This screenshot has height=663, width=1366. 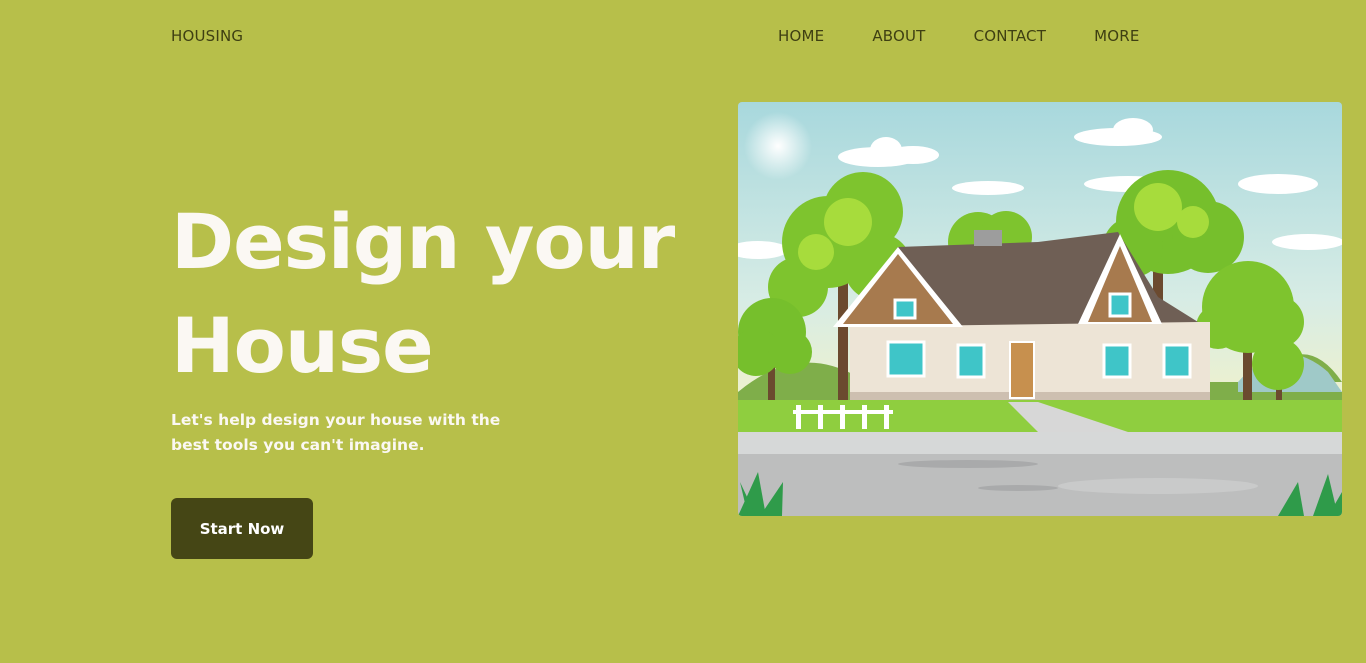 What do you see at coordinates (959, 36) in the screenshot?
I see `main-nav: HOME ABOUT CONTACT MORE` at bounding box center [959, 36].